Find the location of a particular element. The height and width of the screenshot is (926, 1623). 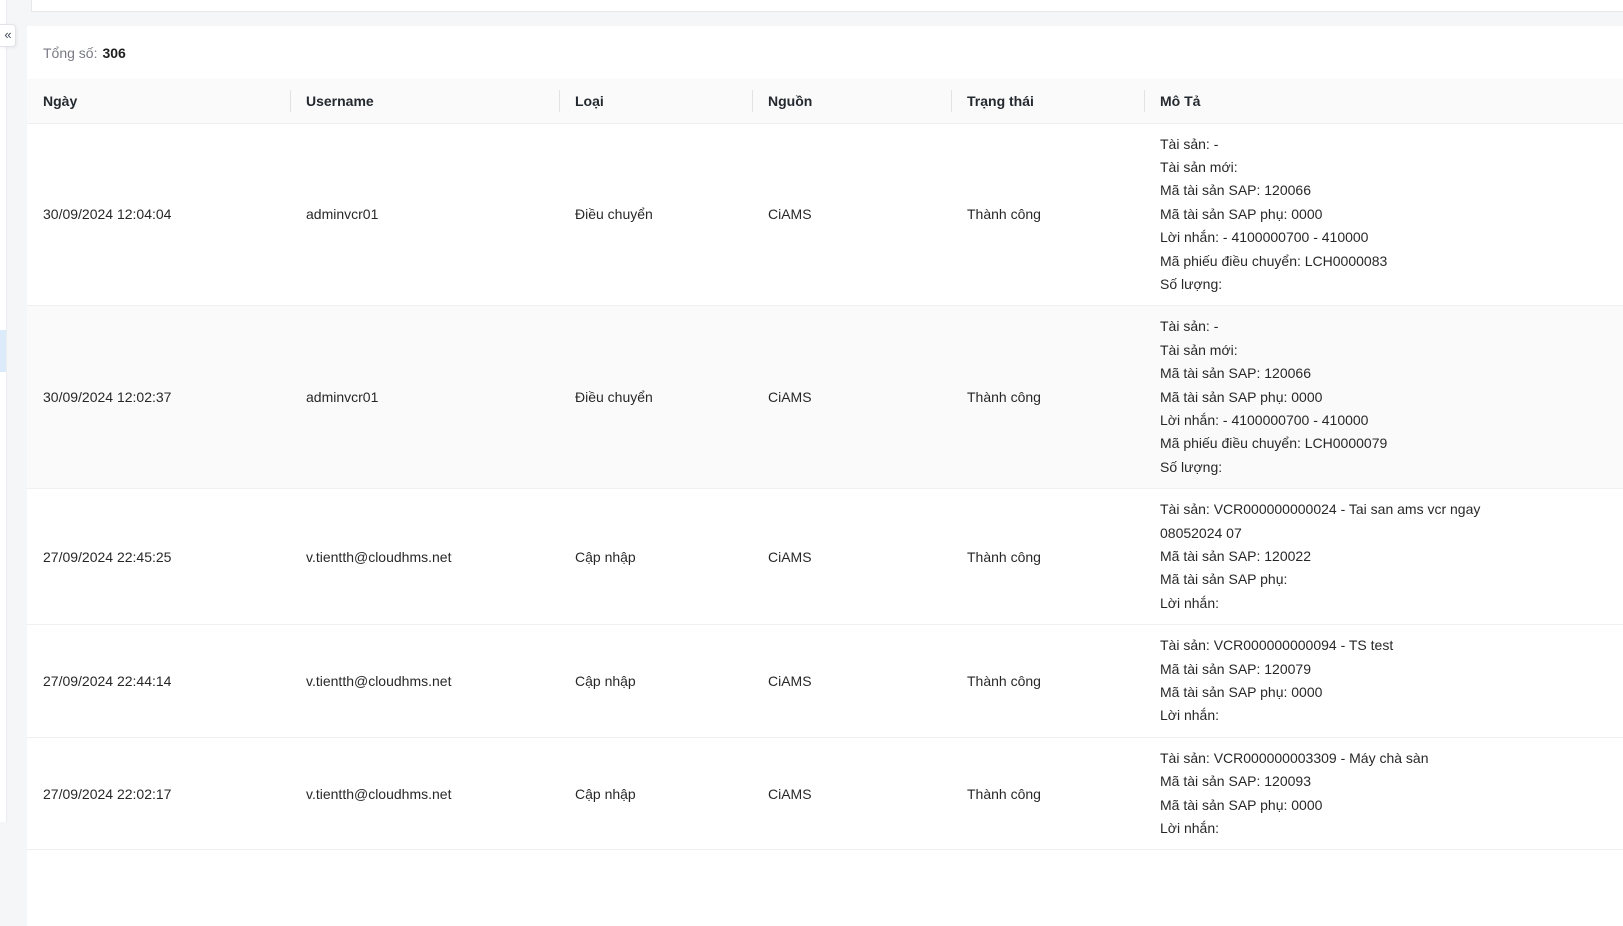

description-line: Mã tài sản SAP: 120022 is located at coordinates (1383, 556).